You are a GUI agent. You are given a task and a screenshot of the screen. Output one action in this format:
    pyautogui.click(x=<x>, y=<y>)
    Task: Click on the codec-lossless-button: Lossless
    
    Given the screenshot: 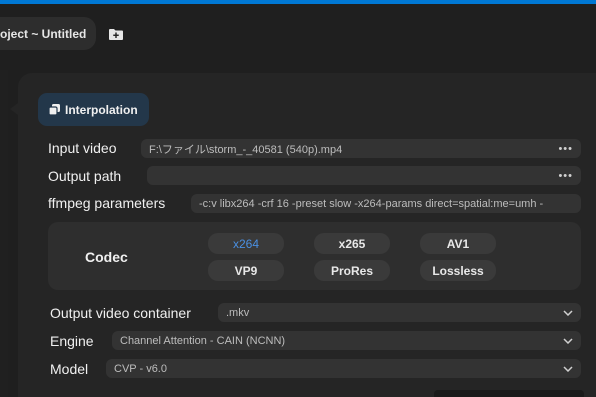 What is the action you would take?
    pyautogui.click(x=458, y=270)
    